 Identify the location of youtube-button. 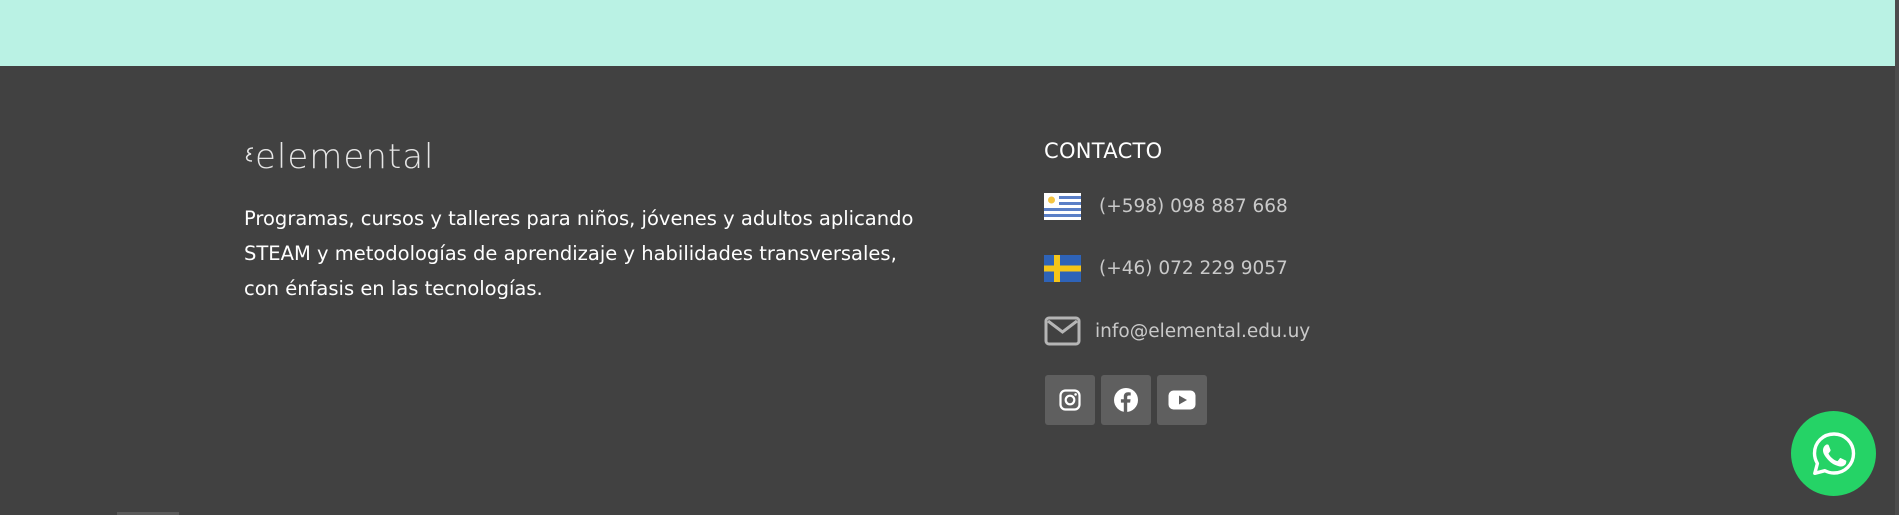
(1182, 400).